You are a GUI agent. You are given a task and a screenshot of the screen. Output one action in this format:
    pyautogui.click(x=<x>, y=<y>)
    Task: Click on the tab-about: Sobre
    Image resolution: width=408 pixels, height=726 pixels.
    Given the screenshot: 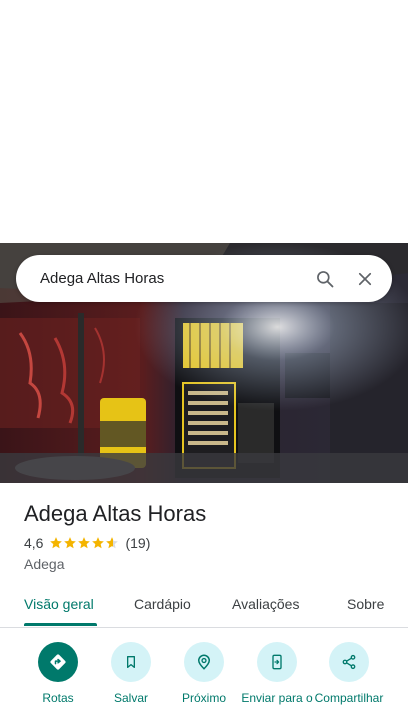 What is the action you would take?
    pyautogui.click(x=365, y=605)
    